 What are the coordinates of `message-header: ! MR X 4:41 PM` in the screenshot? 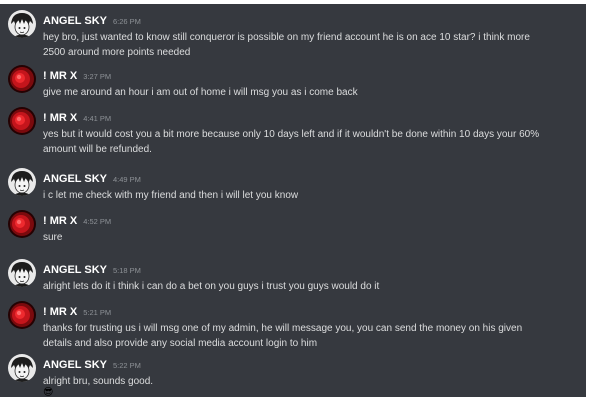 It's located at (77, 117).